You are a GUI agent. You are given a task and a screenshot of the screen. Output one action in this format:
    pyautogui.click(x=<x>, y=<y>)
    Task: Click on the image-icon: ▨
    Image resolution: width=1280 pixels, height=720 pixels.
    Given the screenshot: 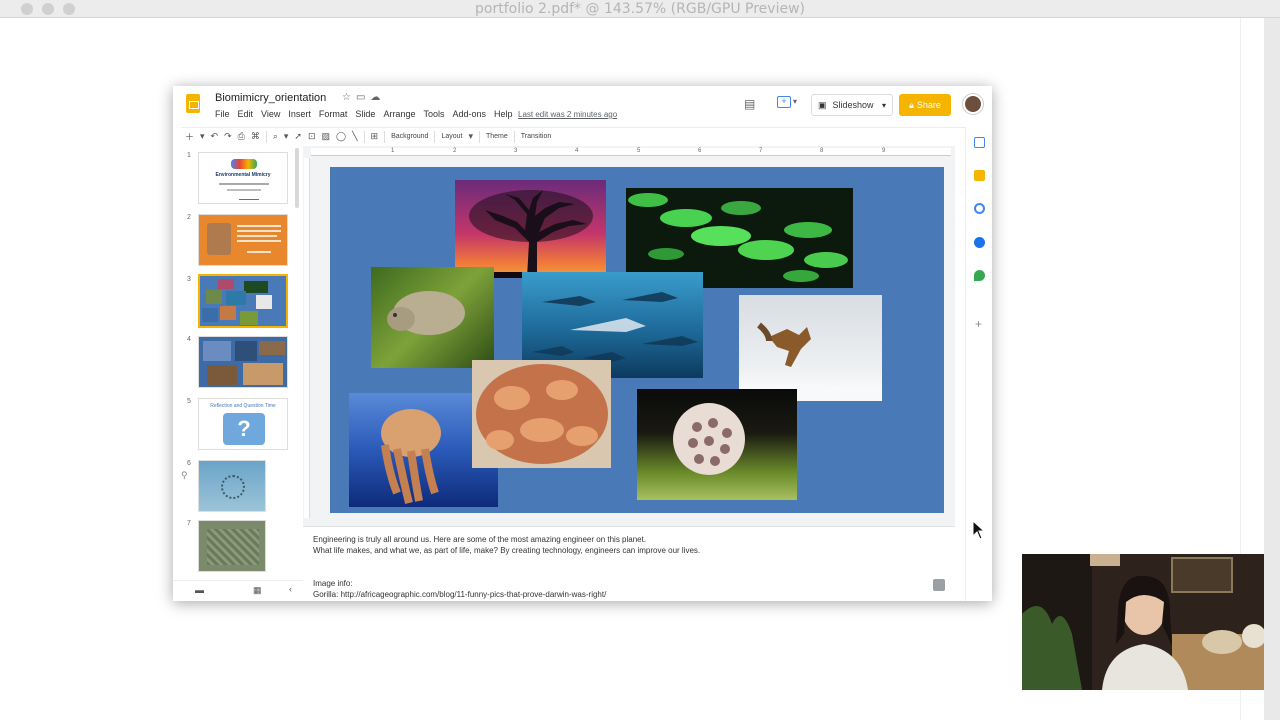 What is the action you would take?
    pyautogui.click(x=326, y=136)
    